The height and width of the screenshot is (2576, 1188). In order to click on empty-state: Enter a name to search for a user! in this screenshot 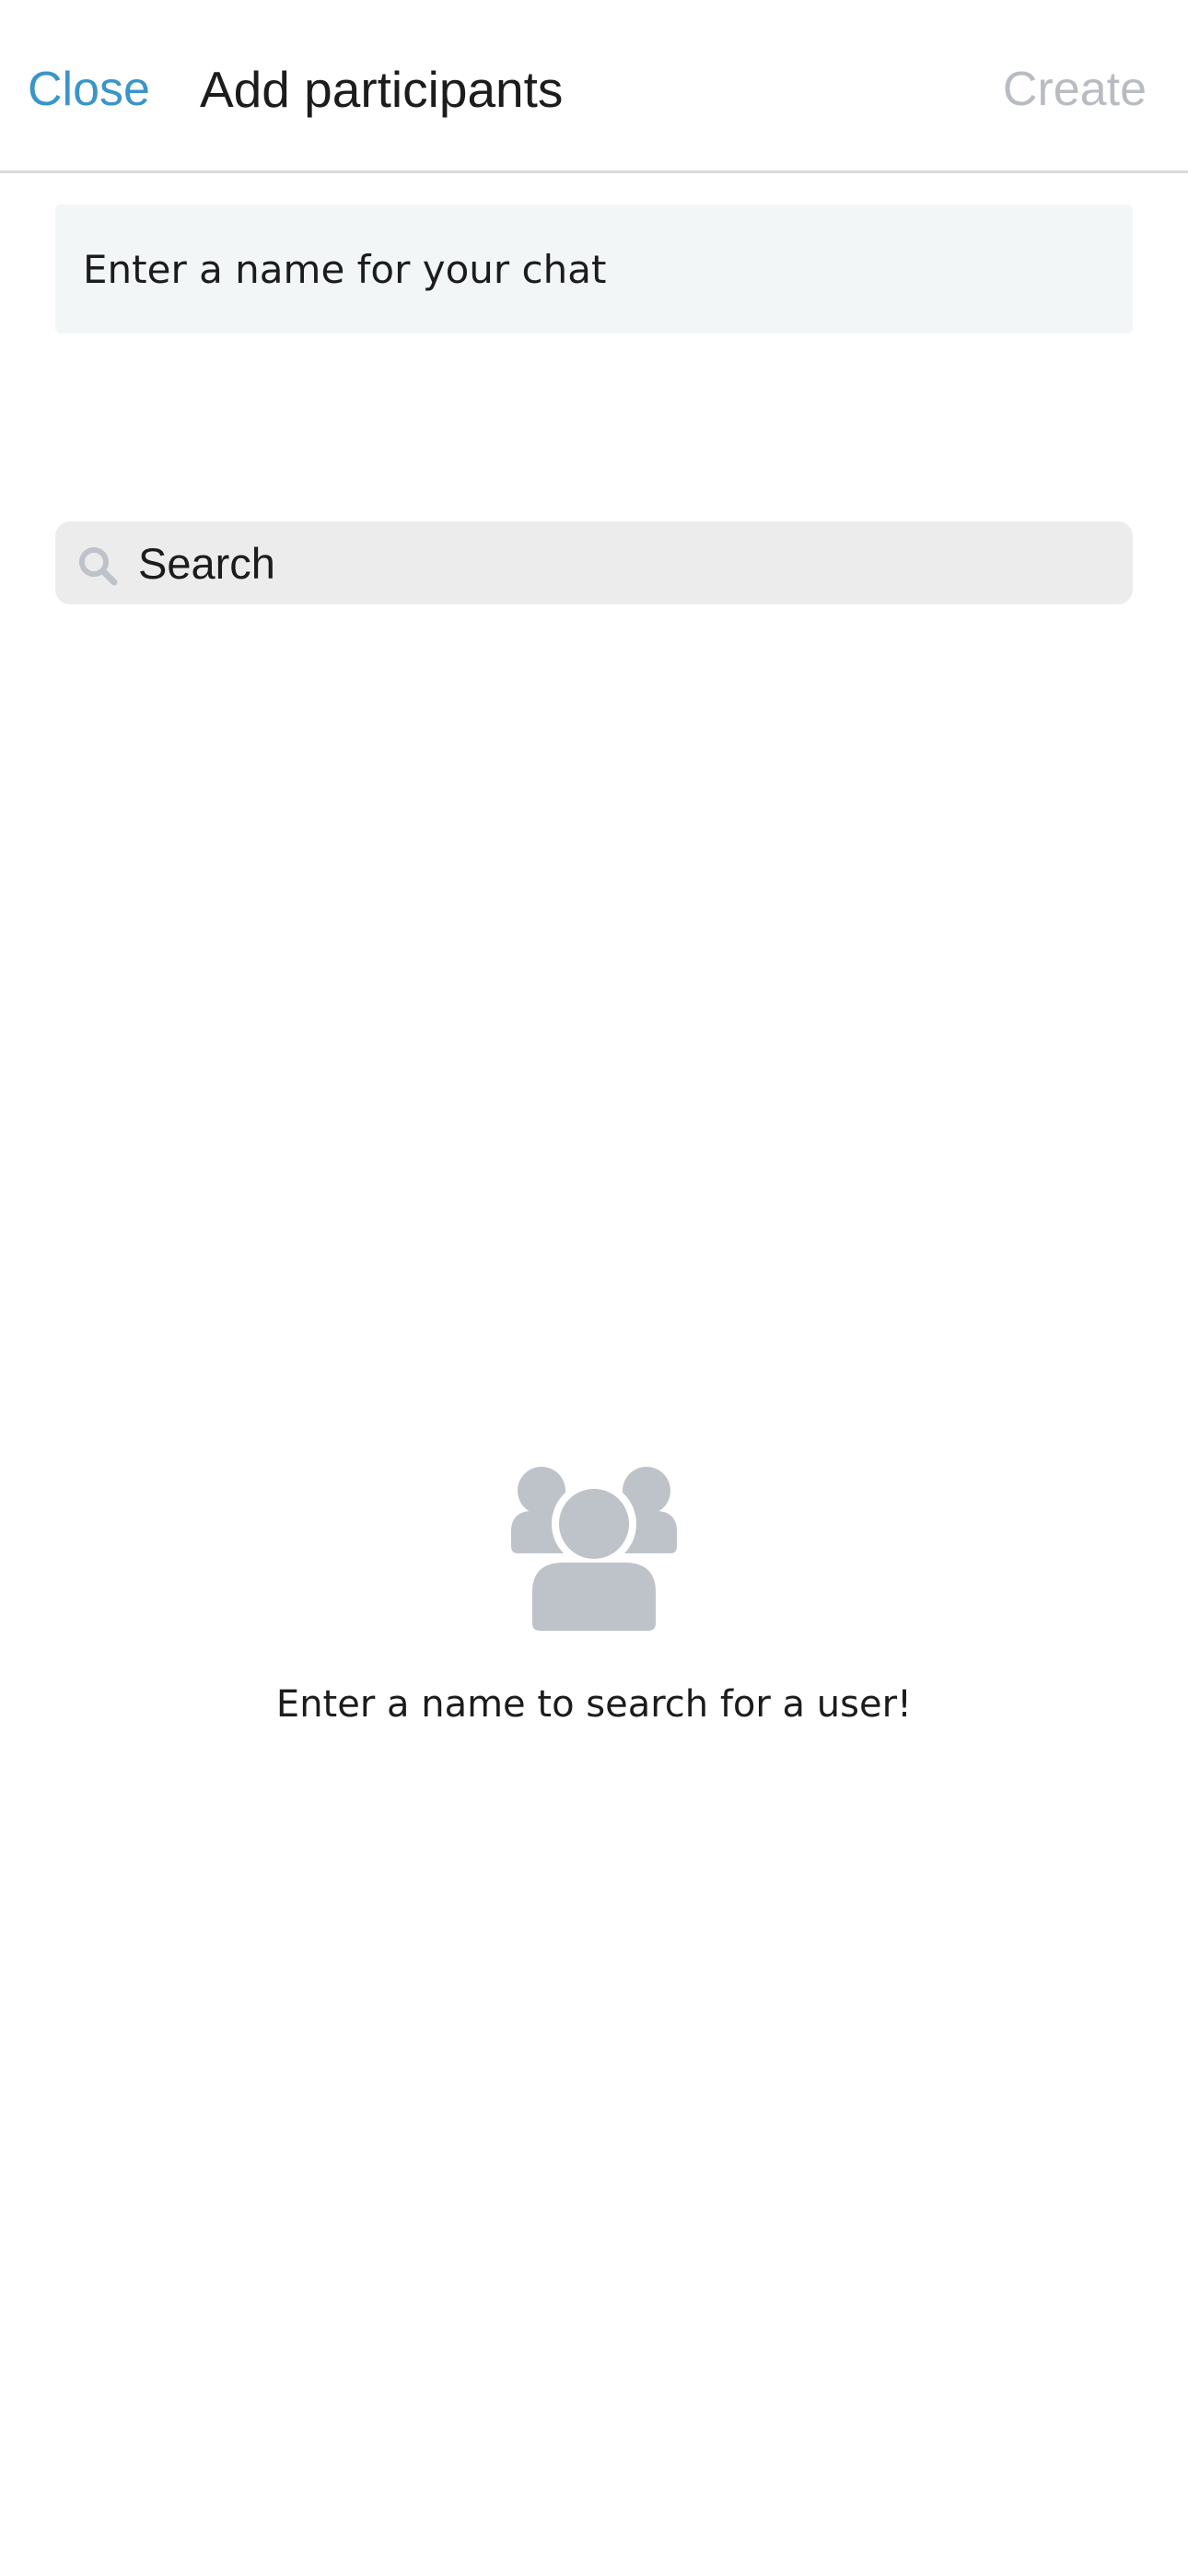, I will do `click(594, 1597)`.